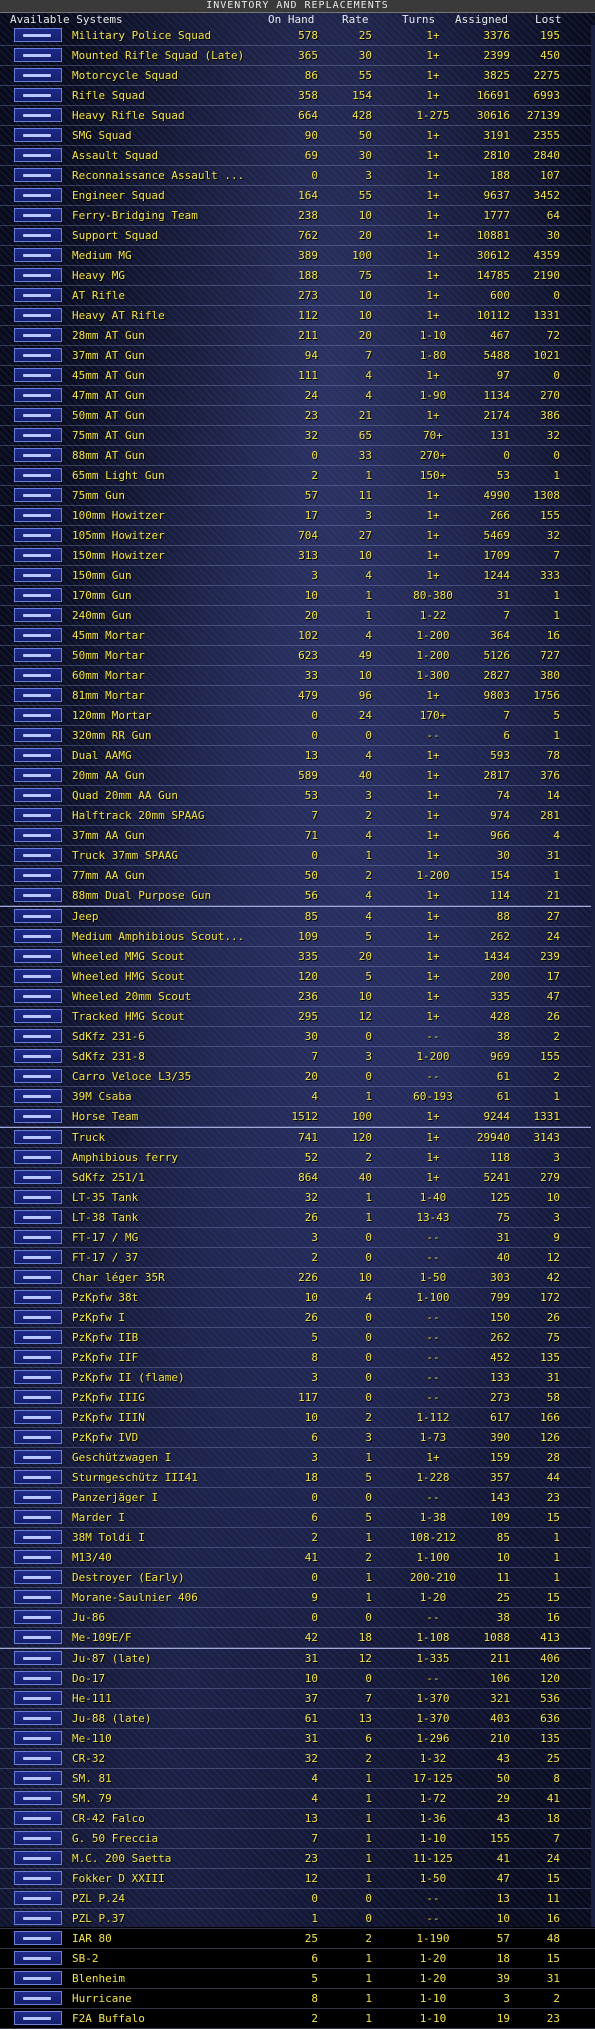 The image size is (595, 2029). What do you see at coordinates (297, 1618) in the screenshot?
I see `table-row: Ju-86 0 0 -- 38 16` at bounding box center [297, 1618].